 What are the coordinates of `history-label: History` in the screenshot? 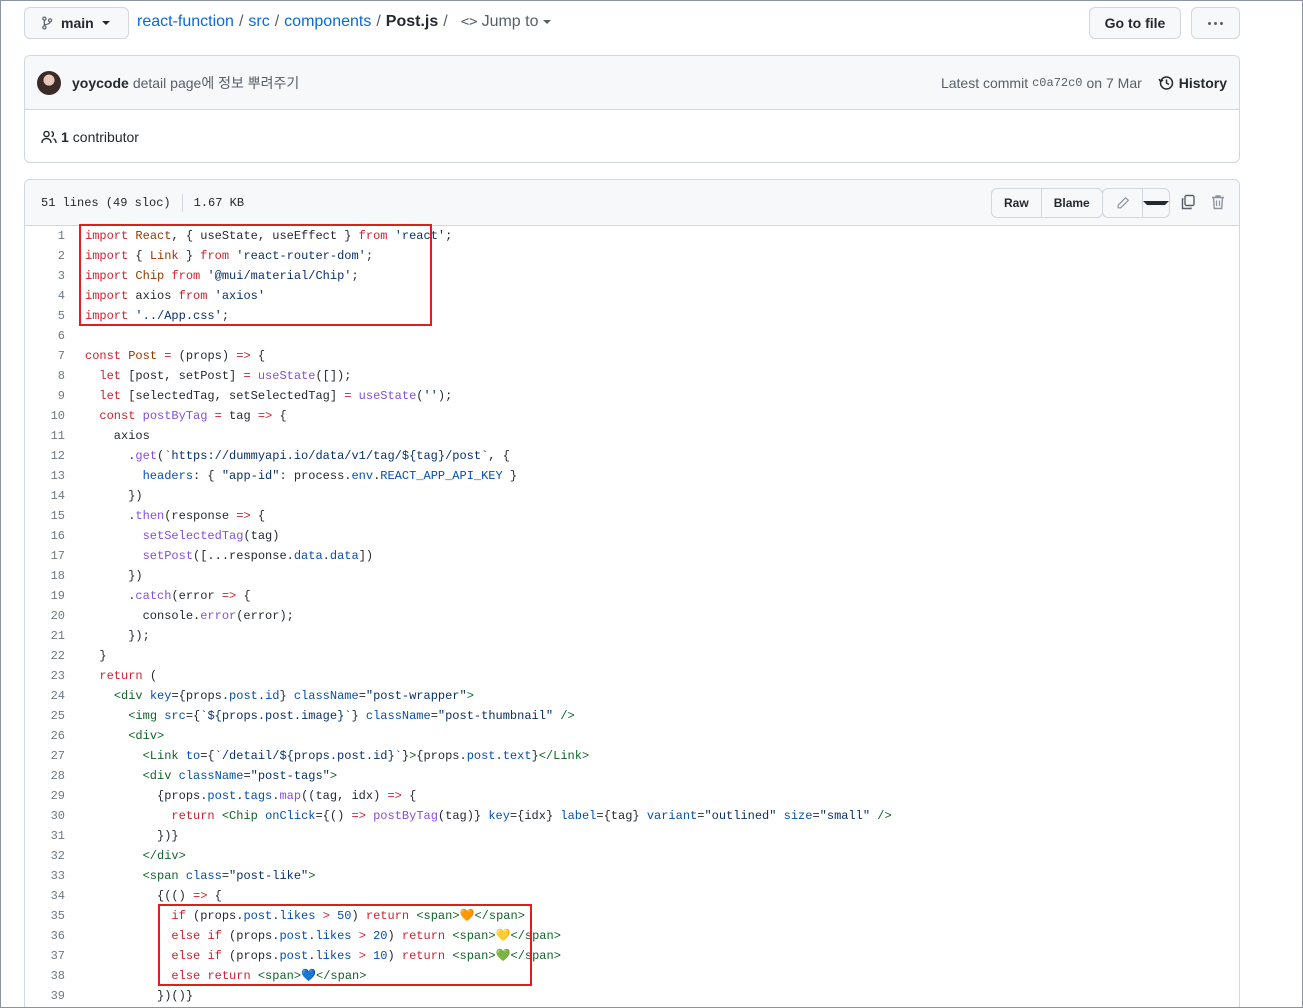 It's located at (1202, 83).